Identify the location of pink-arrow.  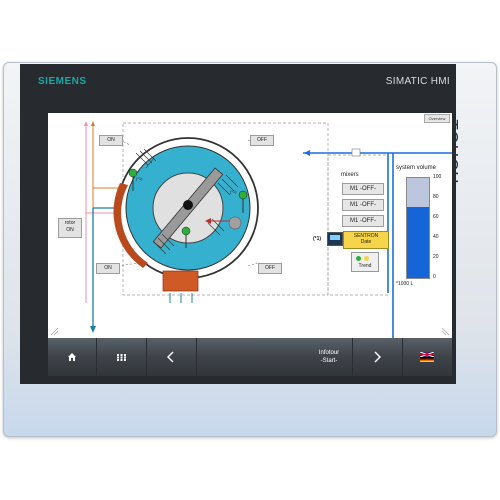
(86, 123).